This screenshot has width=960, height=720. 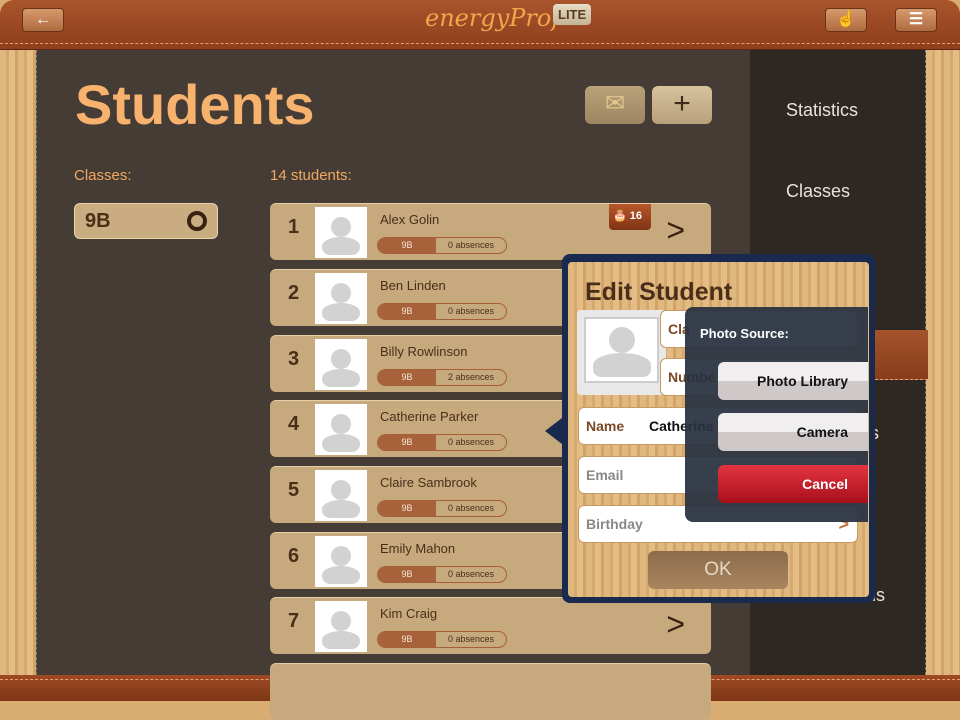 What do you see at coordinates (294, 424) in the screenshot?
I see `student-number: 4` at bounding box center [294, 424].